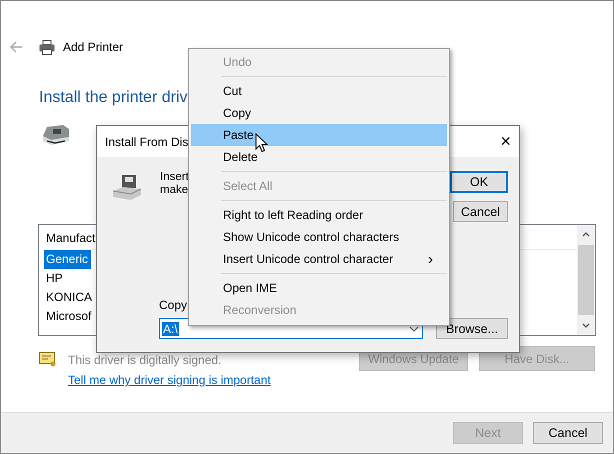  What do you see at coordinates (113, 98) in the screenshot?
I see `page-heading: Install the printer driv` at bounding box center [113, 98].